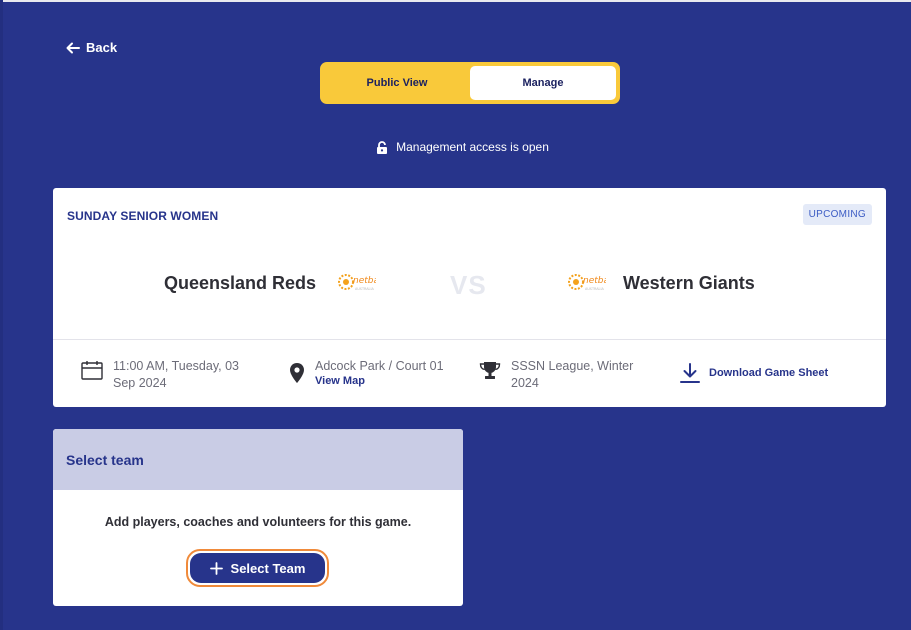 The height and width of the screenshot is (630, 911). Describe the element at coordinates (397, 83) in the screenshot. I see `public-view-tab: Public View` at that location.